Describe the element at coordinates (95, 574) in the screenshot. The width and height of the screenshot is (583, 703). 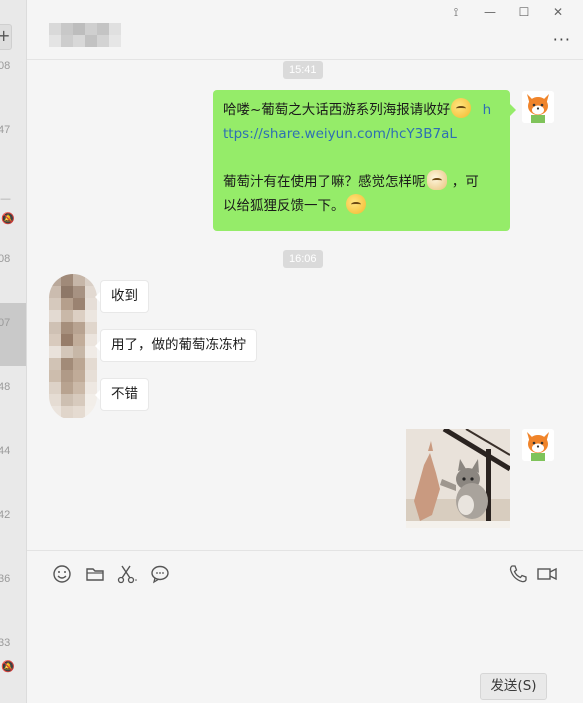
I see `folder-icon` at that location.